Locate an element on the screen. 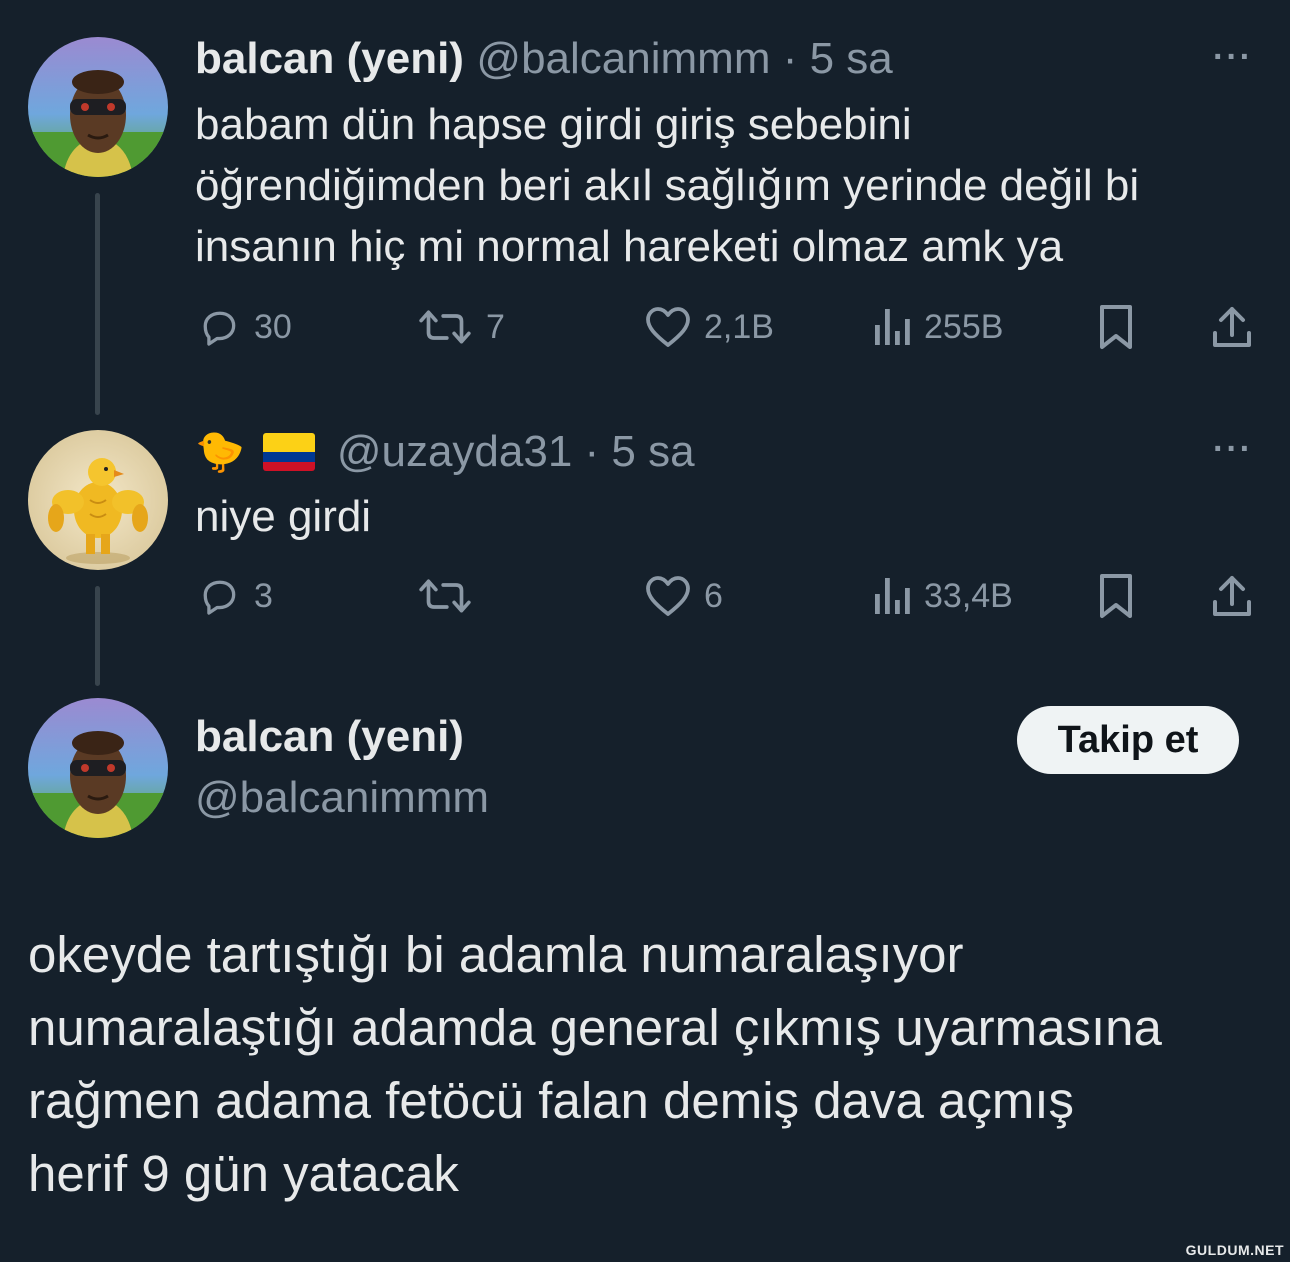 This screenshot has width=1290, height=1262. display-name-emoji: 🐤 is located at coordinates (220, 452).